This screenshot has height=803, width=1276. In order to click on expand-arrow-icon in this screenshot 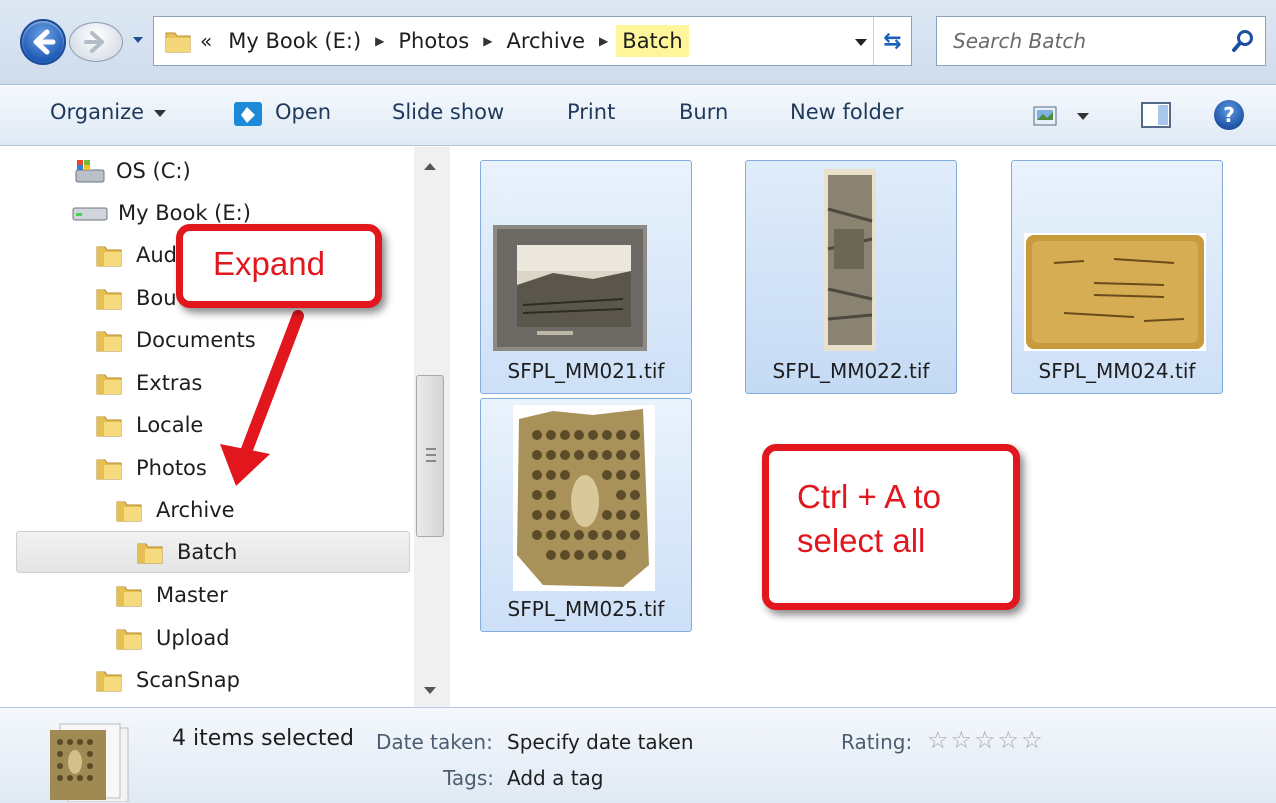, I will do `click(262, 398)`.